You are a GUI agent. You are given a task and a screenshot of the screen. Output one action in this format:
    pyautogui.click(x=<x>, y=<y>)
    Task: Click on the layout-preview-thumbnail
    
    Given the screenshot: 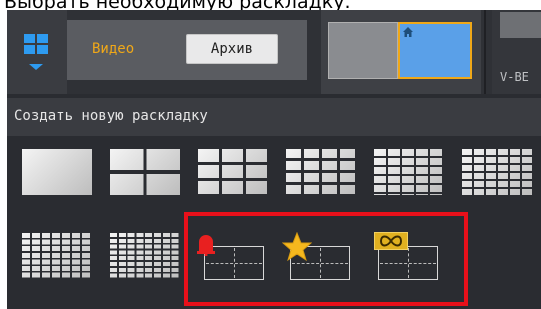 What is the action you would take?
    pyautogui.click(x=363, y=50)
    